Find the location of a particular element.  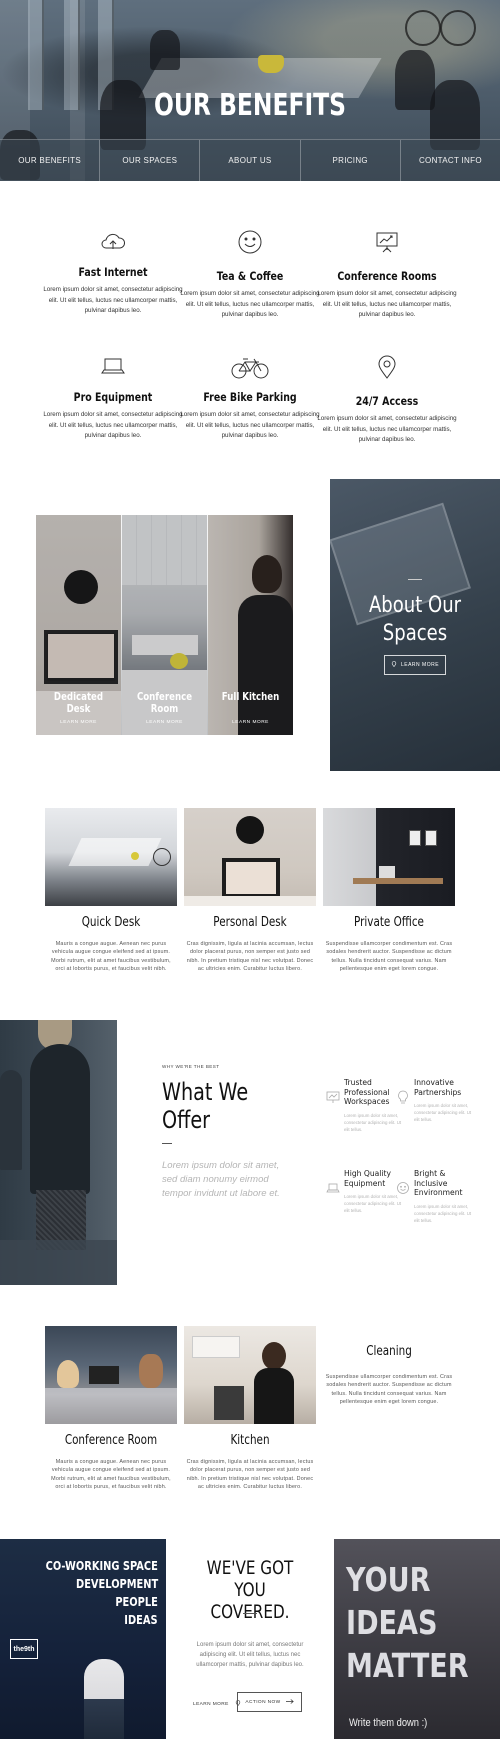

nav-about-us: ABOUT US is located at coordinates (250, 160).